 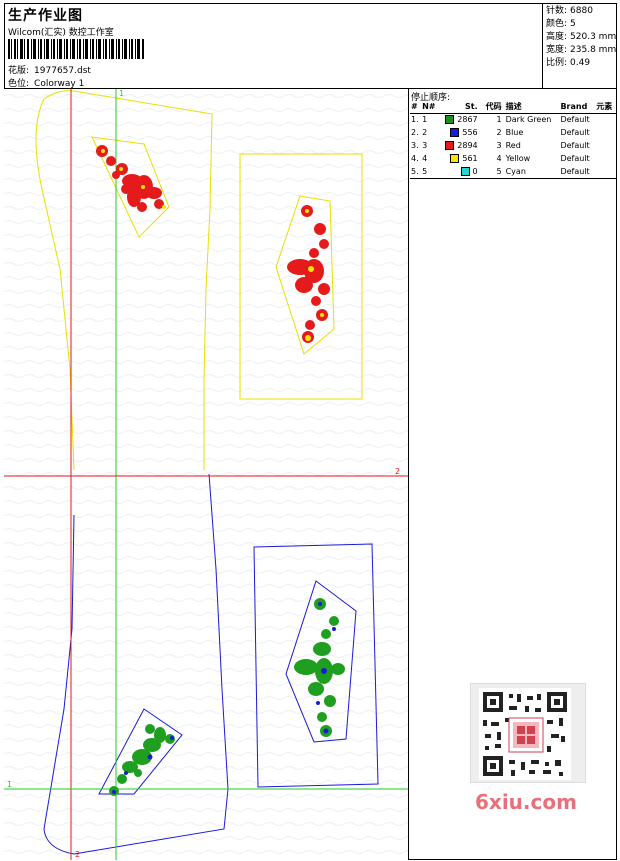 I want to click on row-code: 4, so click(x=499, y=158).